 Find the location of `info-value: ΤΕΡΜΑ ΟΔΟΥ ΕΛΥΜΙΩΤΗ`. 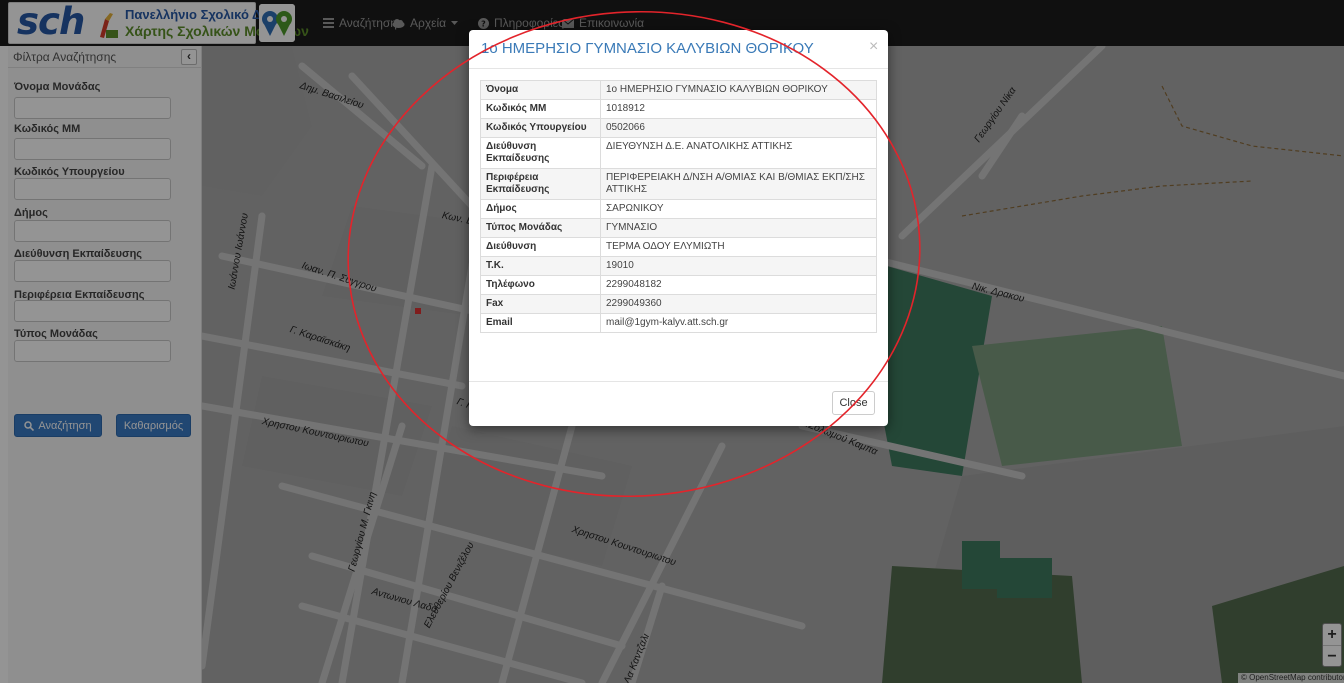

info-value: ΤΕΡΜΑ ΟΔΟΥ ΕΛΥΜΙΩΤΗ is located at coordinates (738, 247).